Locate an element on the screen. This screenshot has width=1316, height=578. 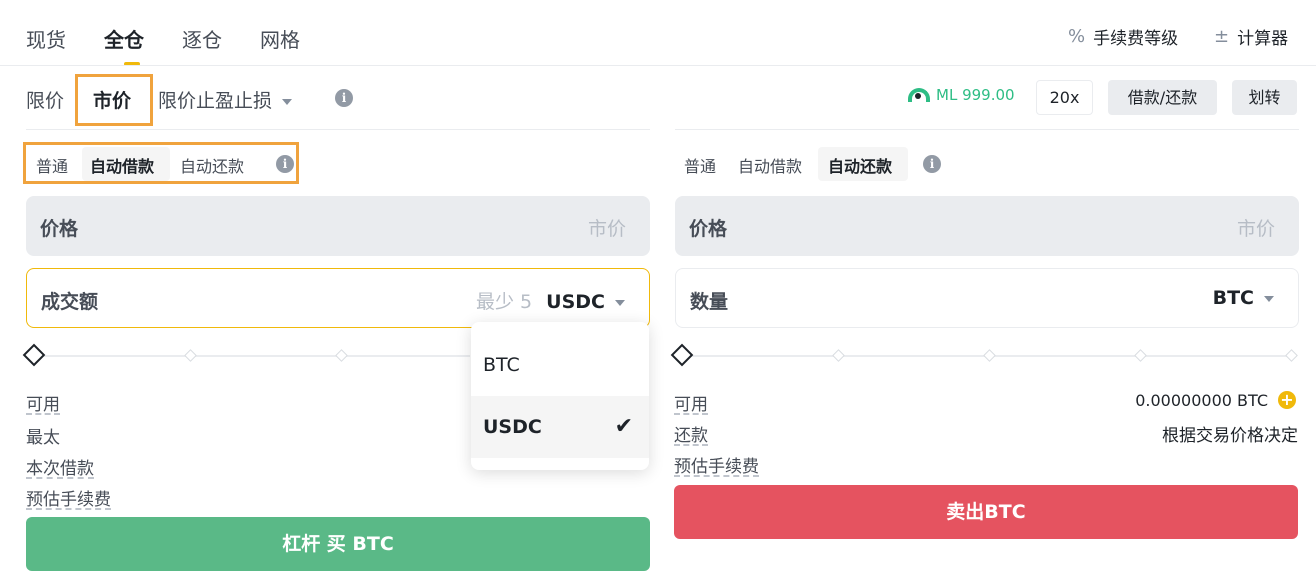
buy-mode-auto-repay: 自动还款 is located at coordinates (212, 165).